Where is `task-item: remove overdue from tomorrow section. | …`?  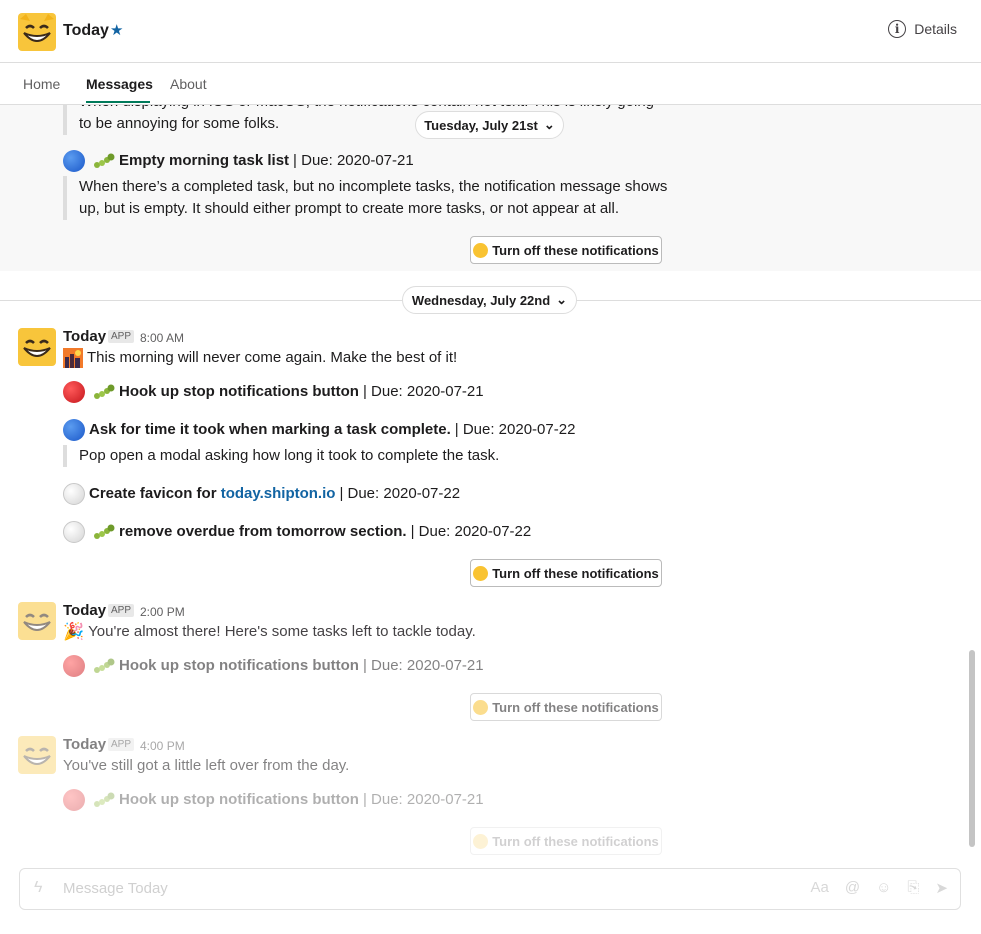
task-item: remove overdue from tomorrow section. | … is located at coordinates (297, 532).